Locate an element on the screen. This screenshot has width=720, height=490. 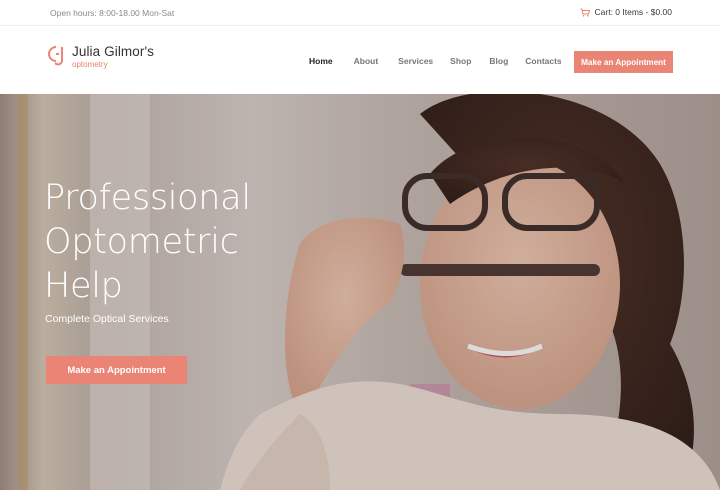
nav-shop: Shop is located at coordinates (460, 61).